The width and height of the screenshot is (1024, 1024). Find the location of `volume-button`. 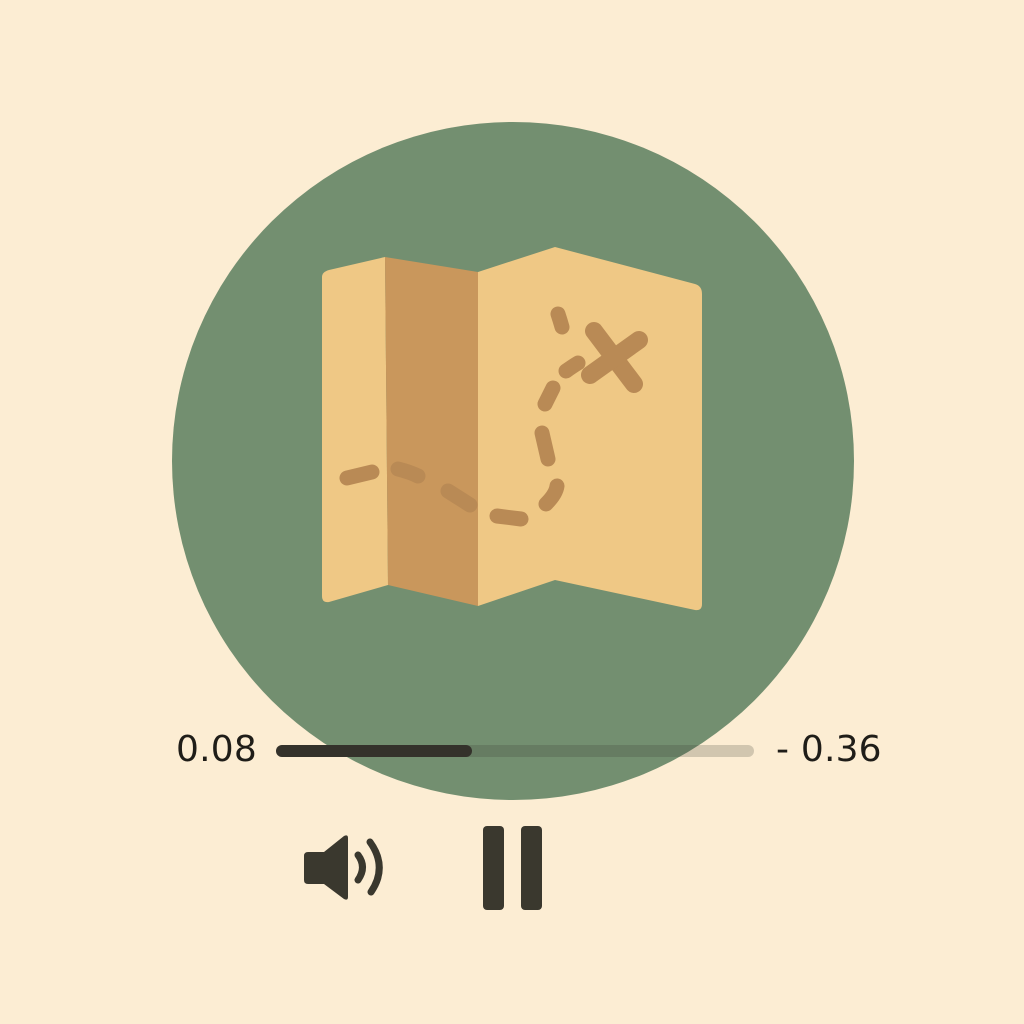

volume-button is located at coordinates (346, 868).